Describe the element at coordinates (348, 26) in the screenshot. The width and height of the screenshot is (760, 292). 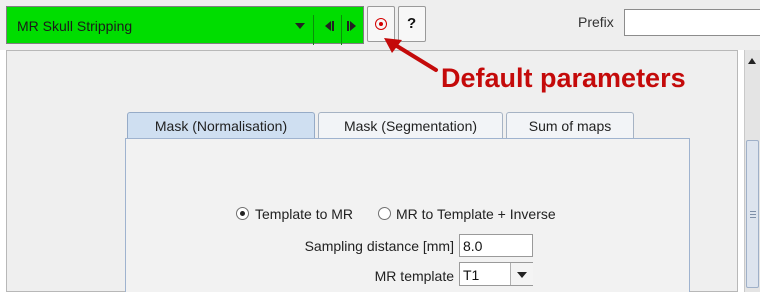
I see `next-bar` at that location.